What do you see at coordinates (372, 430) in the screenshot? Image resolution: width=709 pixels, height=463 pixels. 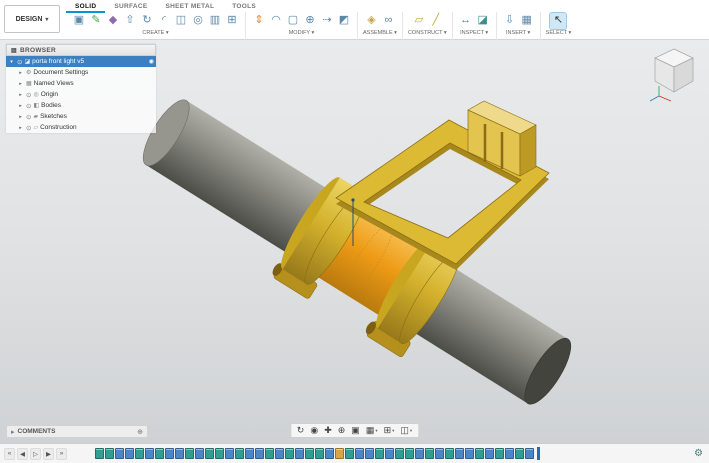 I see `display-settings-icon: ▦ ▾` at bounding box center [372, 430].